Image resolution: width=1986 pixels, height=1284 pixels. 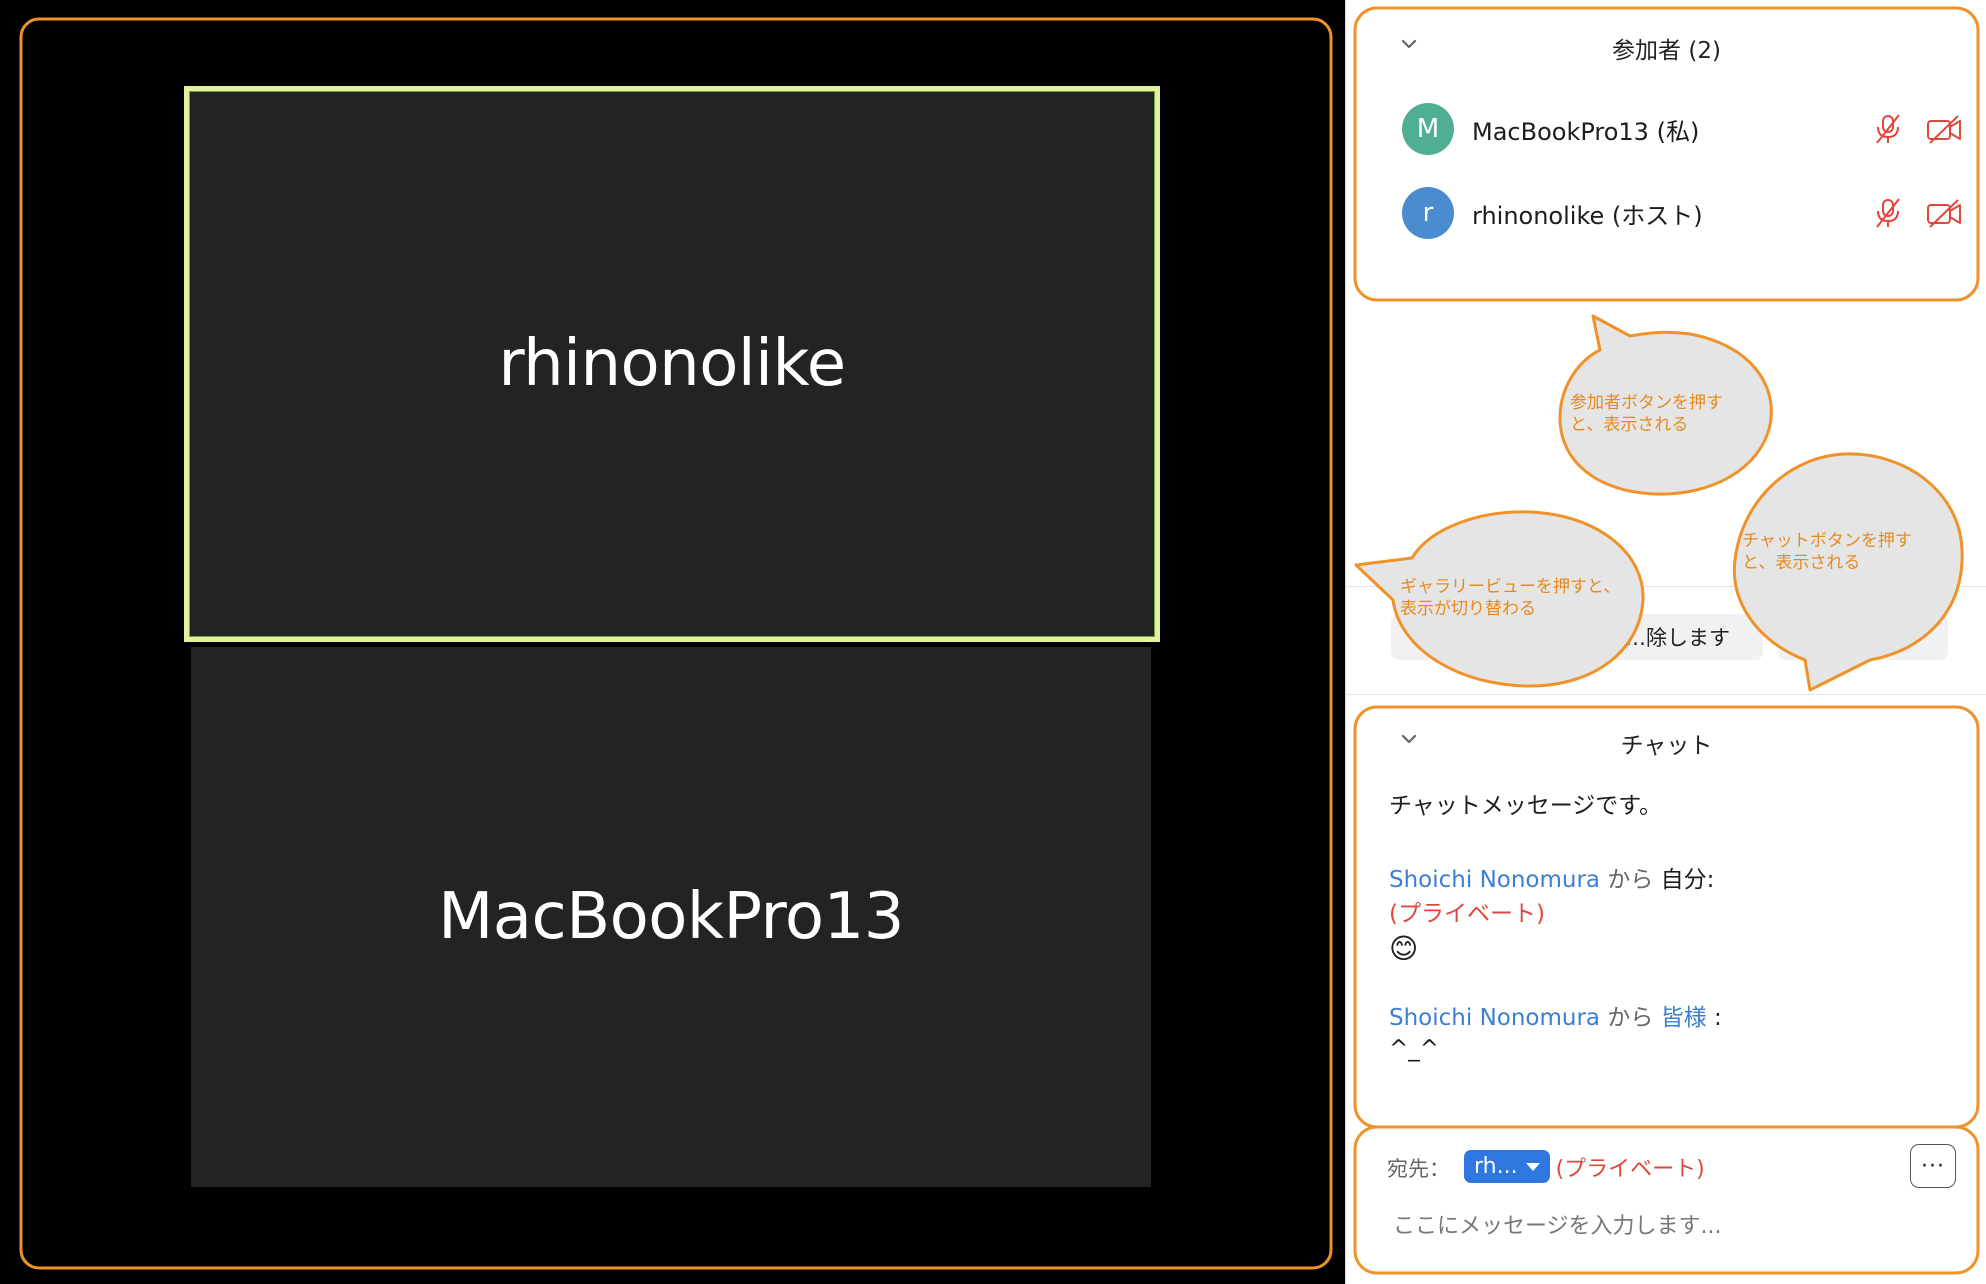 I want to click on chat-message: チャットメッセージです。, so click(x=1526, y=806).